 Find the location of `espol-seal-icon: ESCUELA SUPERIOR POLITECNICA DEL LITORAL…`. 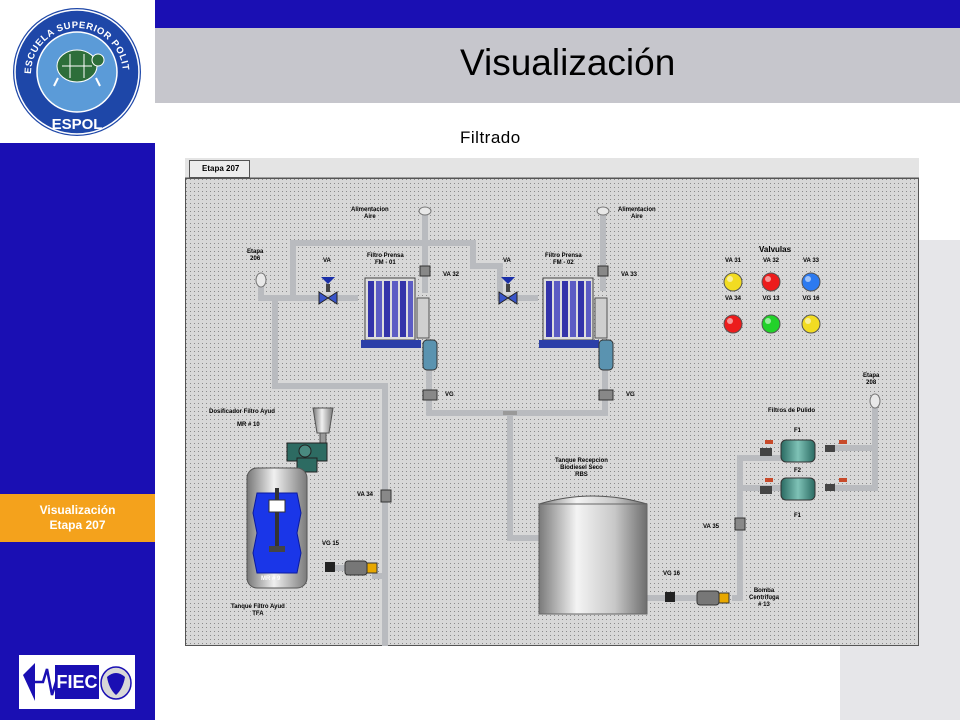

espol-seal-icon: ESCUELA SUPERIOR POLITECNICA DEL LITORAL… is located at coordinates (70, 68).